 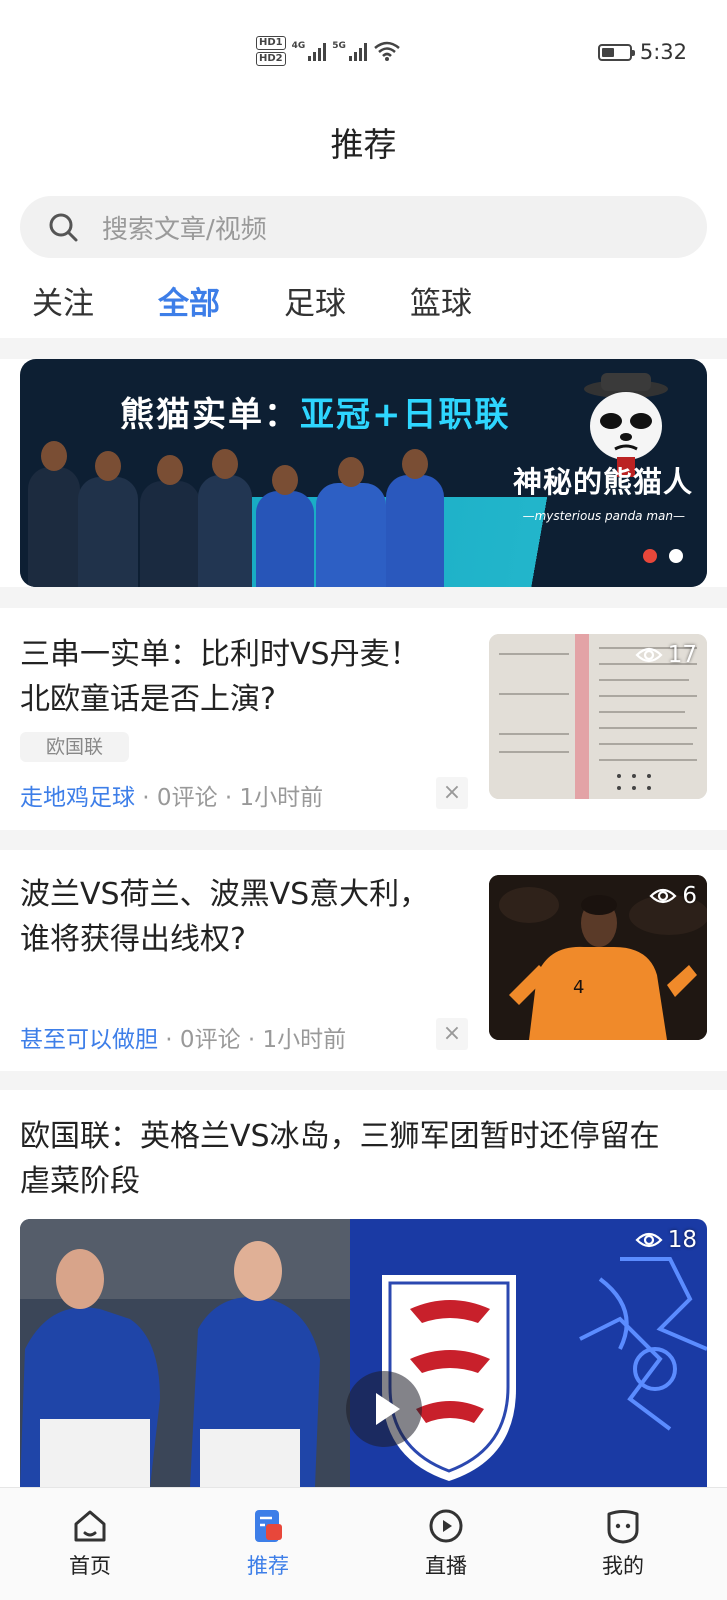 I want to click on hd2-badge: HD2, so click(x=271, y=59).